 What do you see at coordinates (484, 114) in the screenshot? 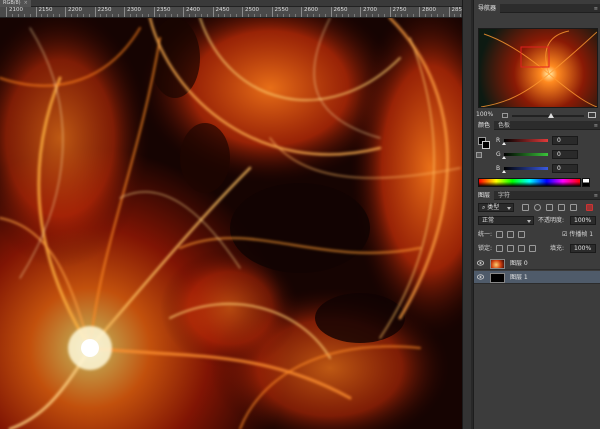
I see `zoom-value: 100%` at bounding box center [484, 114].